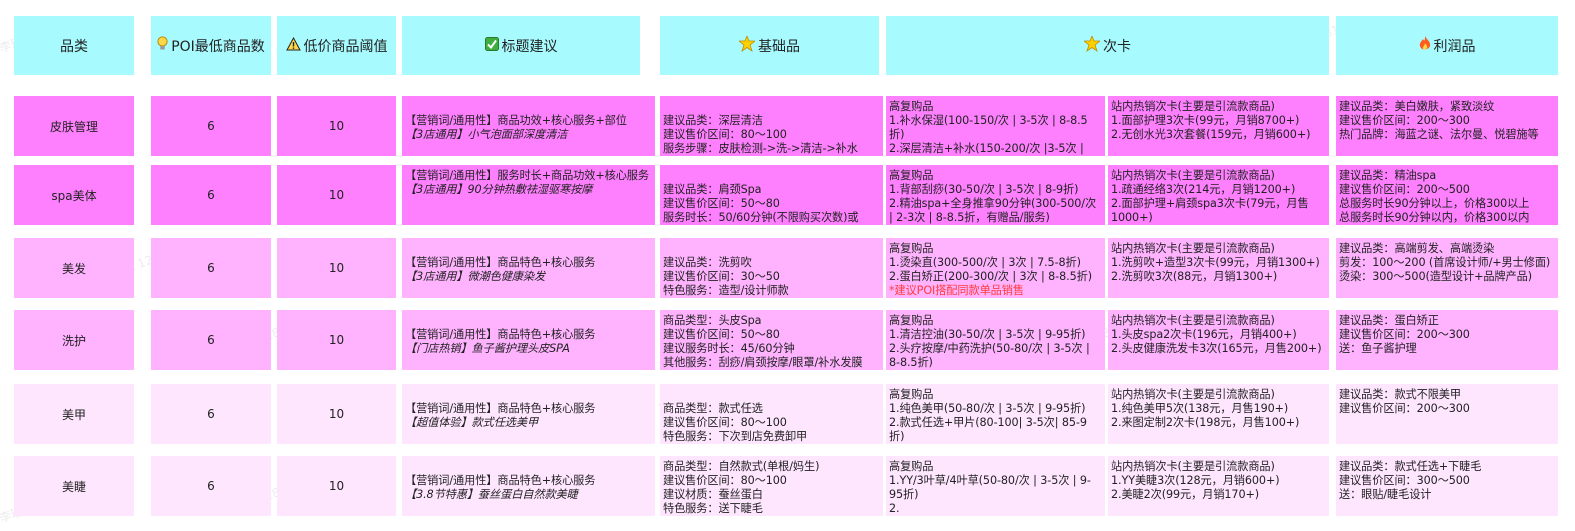 The width and height of the screenshot is (1575, 531). Describe the element at coordinates (987, 408) in the screenshot. I see `card-repurchase-item: 1.纯色美甲(50-80/次 | 3-5次 | 9-95折)` at that location.